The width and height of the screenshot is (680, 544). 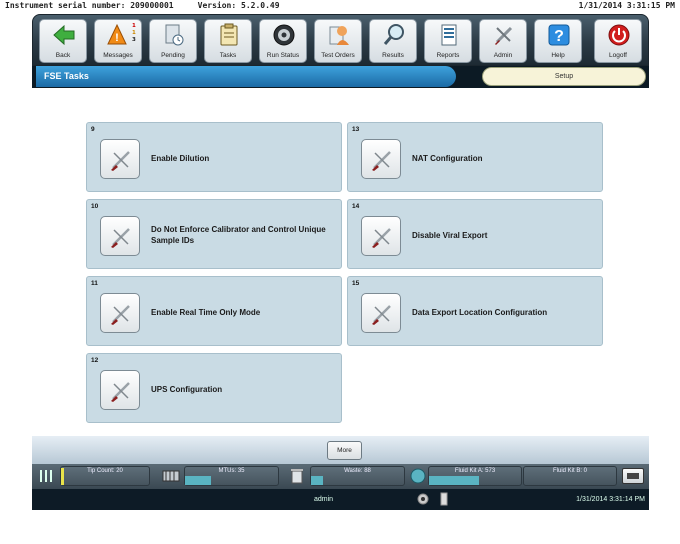 I want to click on clipboard-icon, so click(x=229, y=34).